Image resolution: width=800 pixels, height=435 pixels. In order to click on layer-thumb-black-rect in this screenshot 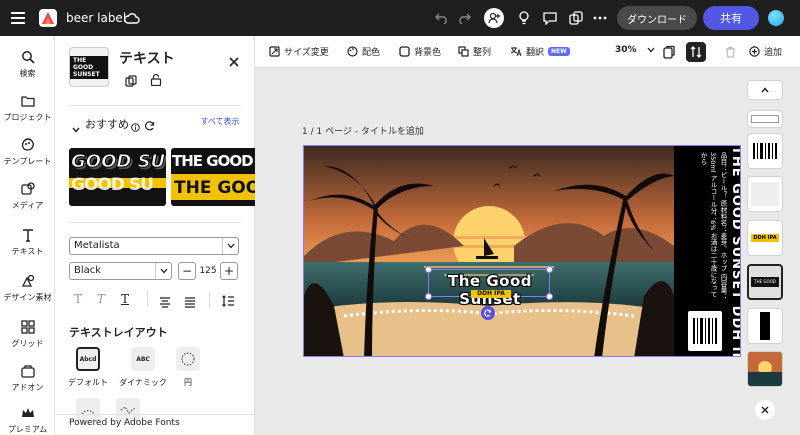, I will do `click(765, 326)`.